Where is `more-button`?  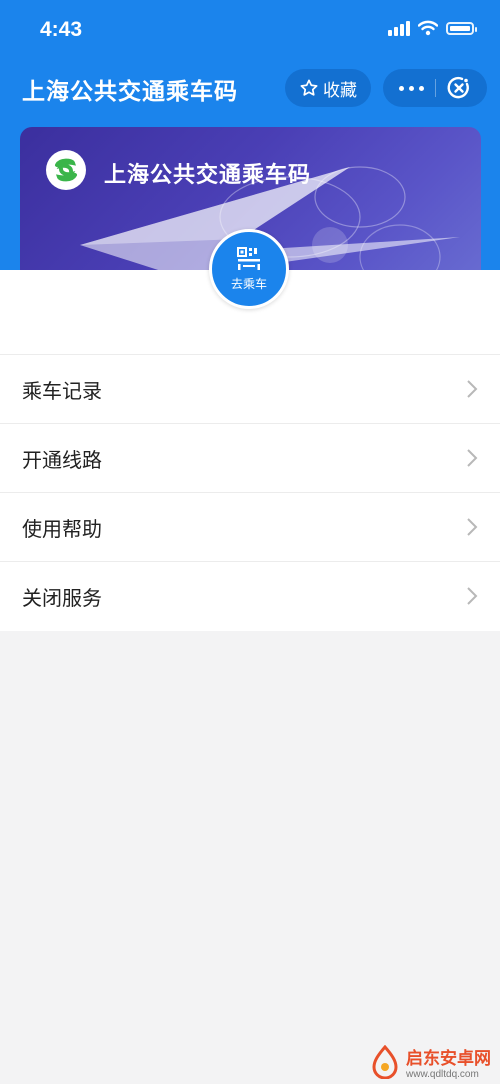 more-button is located at coordinates (411, 88).